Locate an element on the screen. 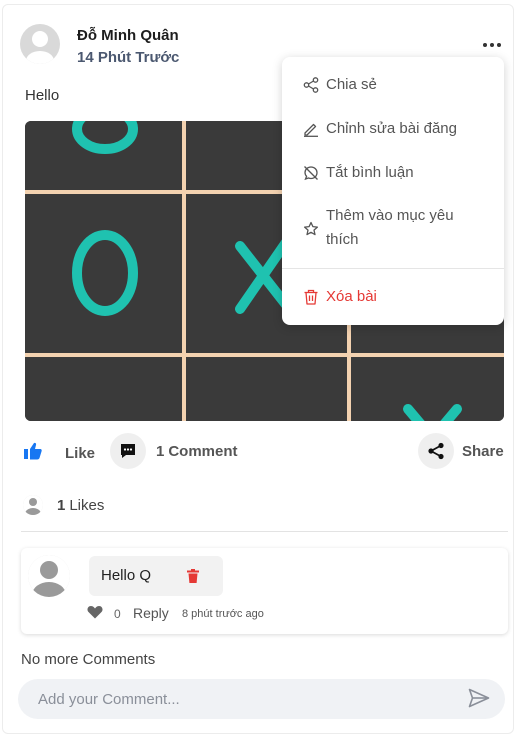  no-more-comments: No more Comments is located at coordinates (88, 659).